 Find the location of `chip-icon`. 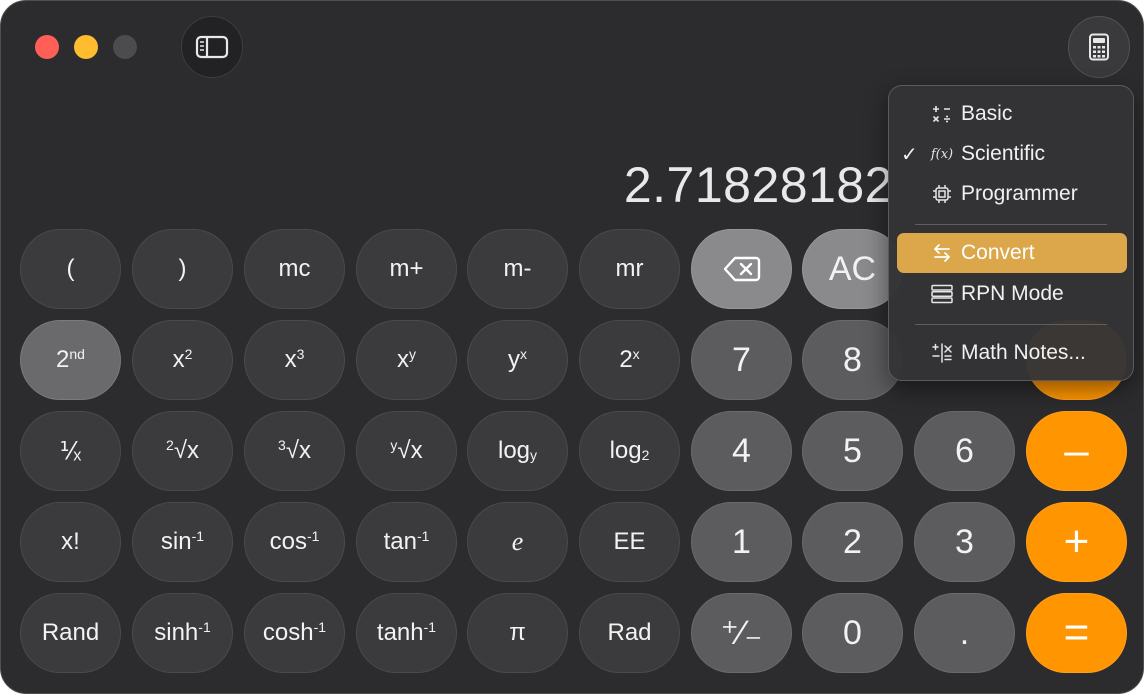

chip-icon is located at coordinates (942, 194).